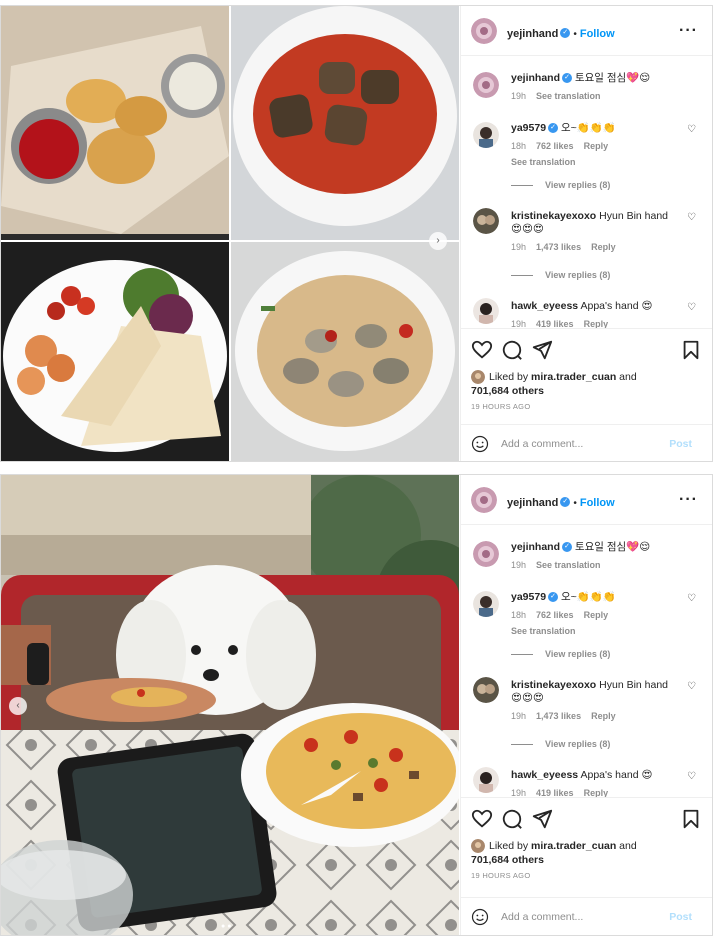  I want to click on add-comment-bar: Post, so click(586, 443).